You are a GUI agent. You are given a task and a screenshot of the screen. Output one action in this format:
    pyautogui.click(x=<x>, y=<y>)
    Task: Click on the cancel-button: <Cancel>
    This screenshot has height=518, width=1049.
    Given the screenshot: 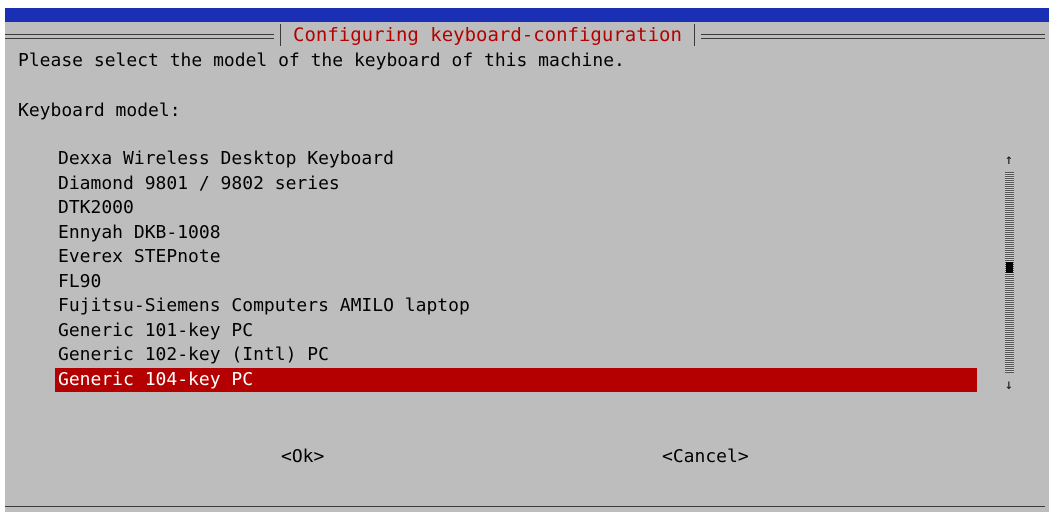 What is the action you would take?
    pyautogui.click(x=705, y=456)
    